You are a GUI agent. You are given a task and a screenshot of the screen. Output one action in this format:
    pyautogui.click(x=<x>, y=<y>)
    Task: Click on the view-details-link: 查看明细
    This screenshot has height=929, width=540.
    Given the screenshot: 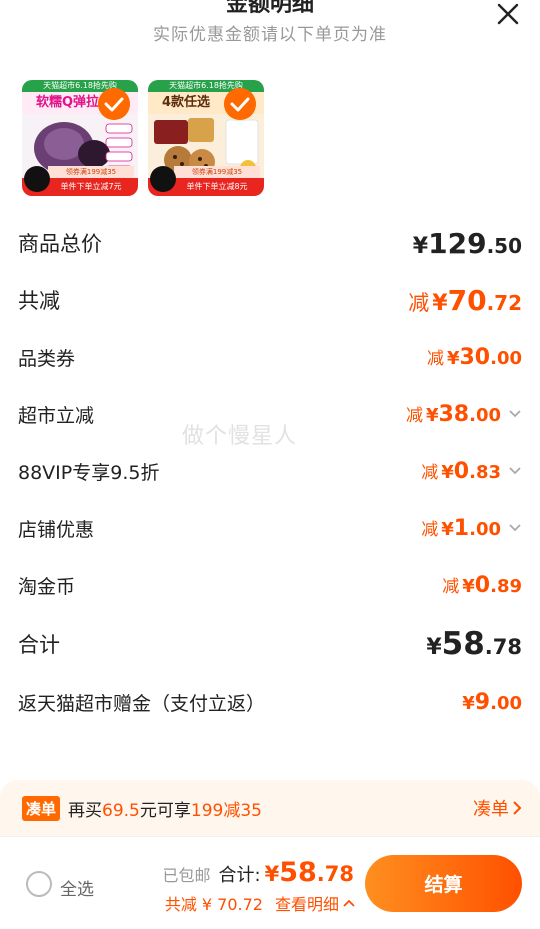 What is the action you would take?
    pyautogui.click(x=315, y=903)
    